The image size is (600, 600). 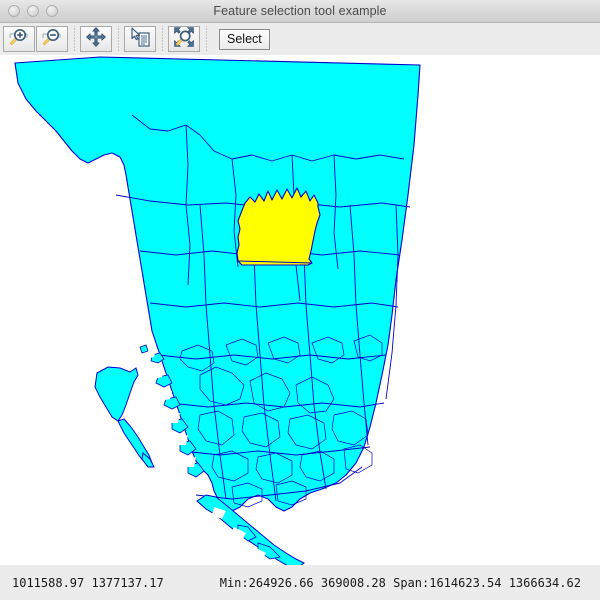 I want to click on minimize-button, so click(x=33, y=11).